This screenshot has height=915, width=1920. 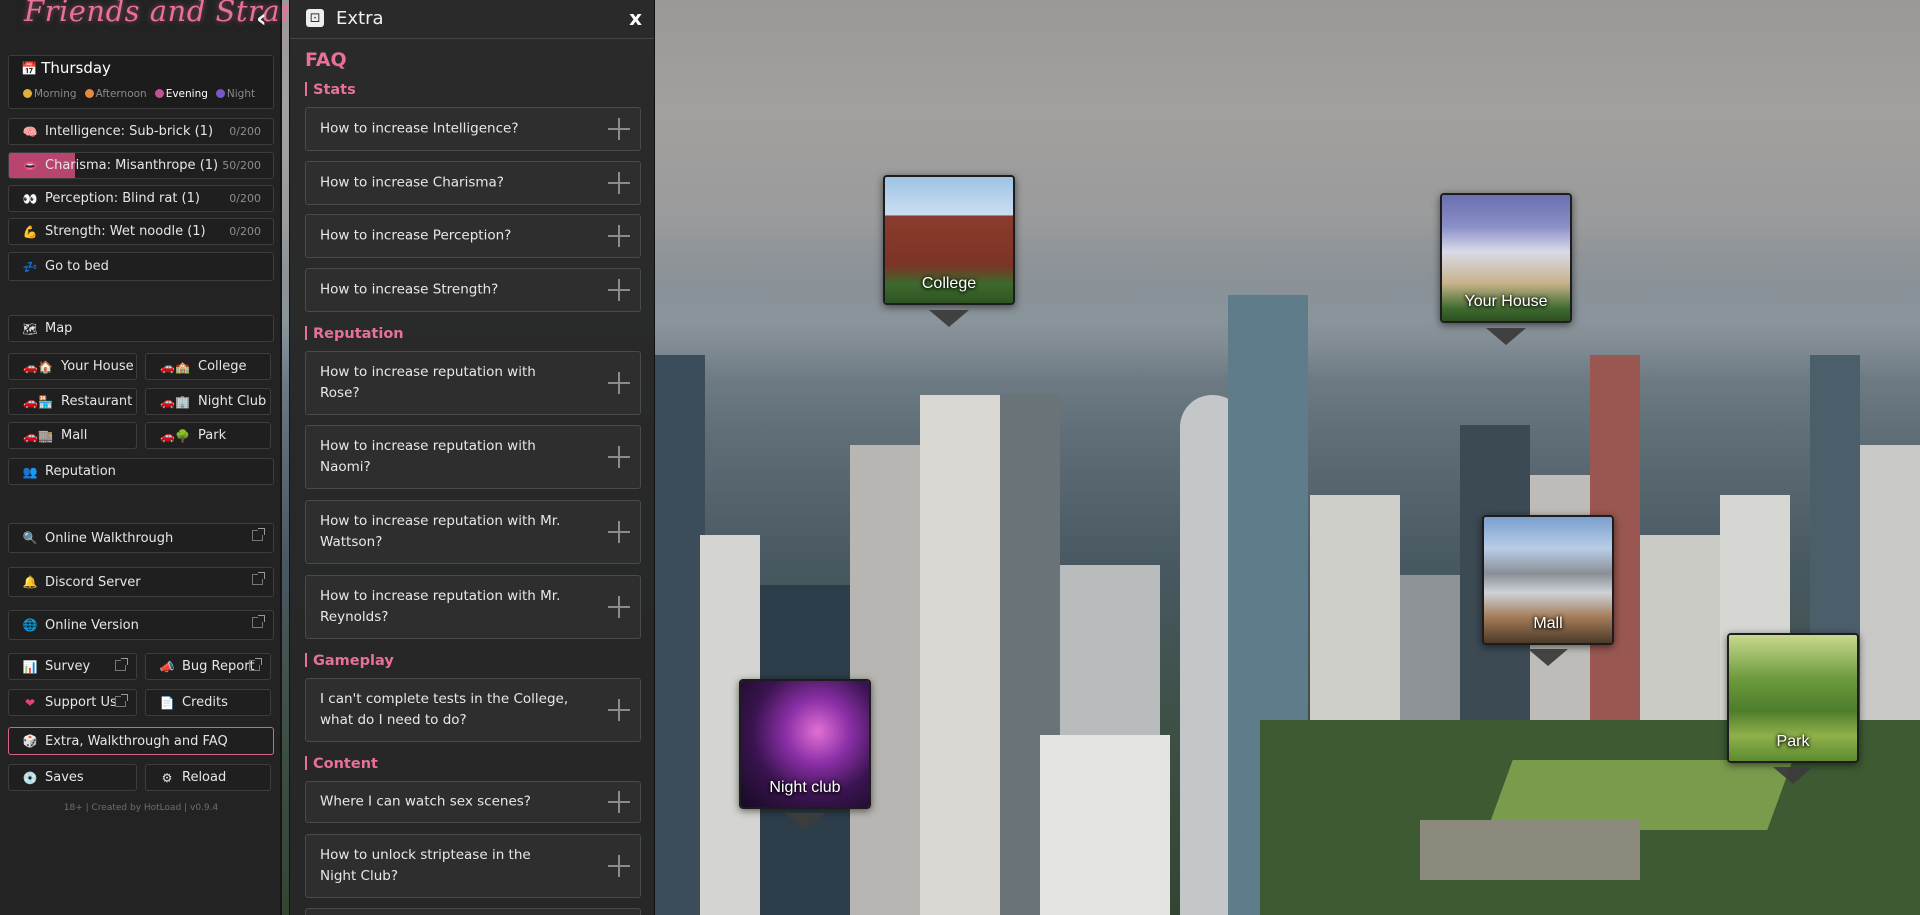 I want to click on stat-label: Perception: Blind rat (1), so click(x=122, y=198).